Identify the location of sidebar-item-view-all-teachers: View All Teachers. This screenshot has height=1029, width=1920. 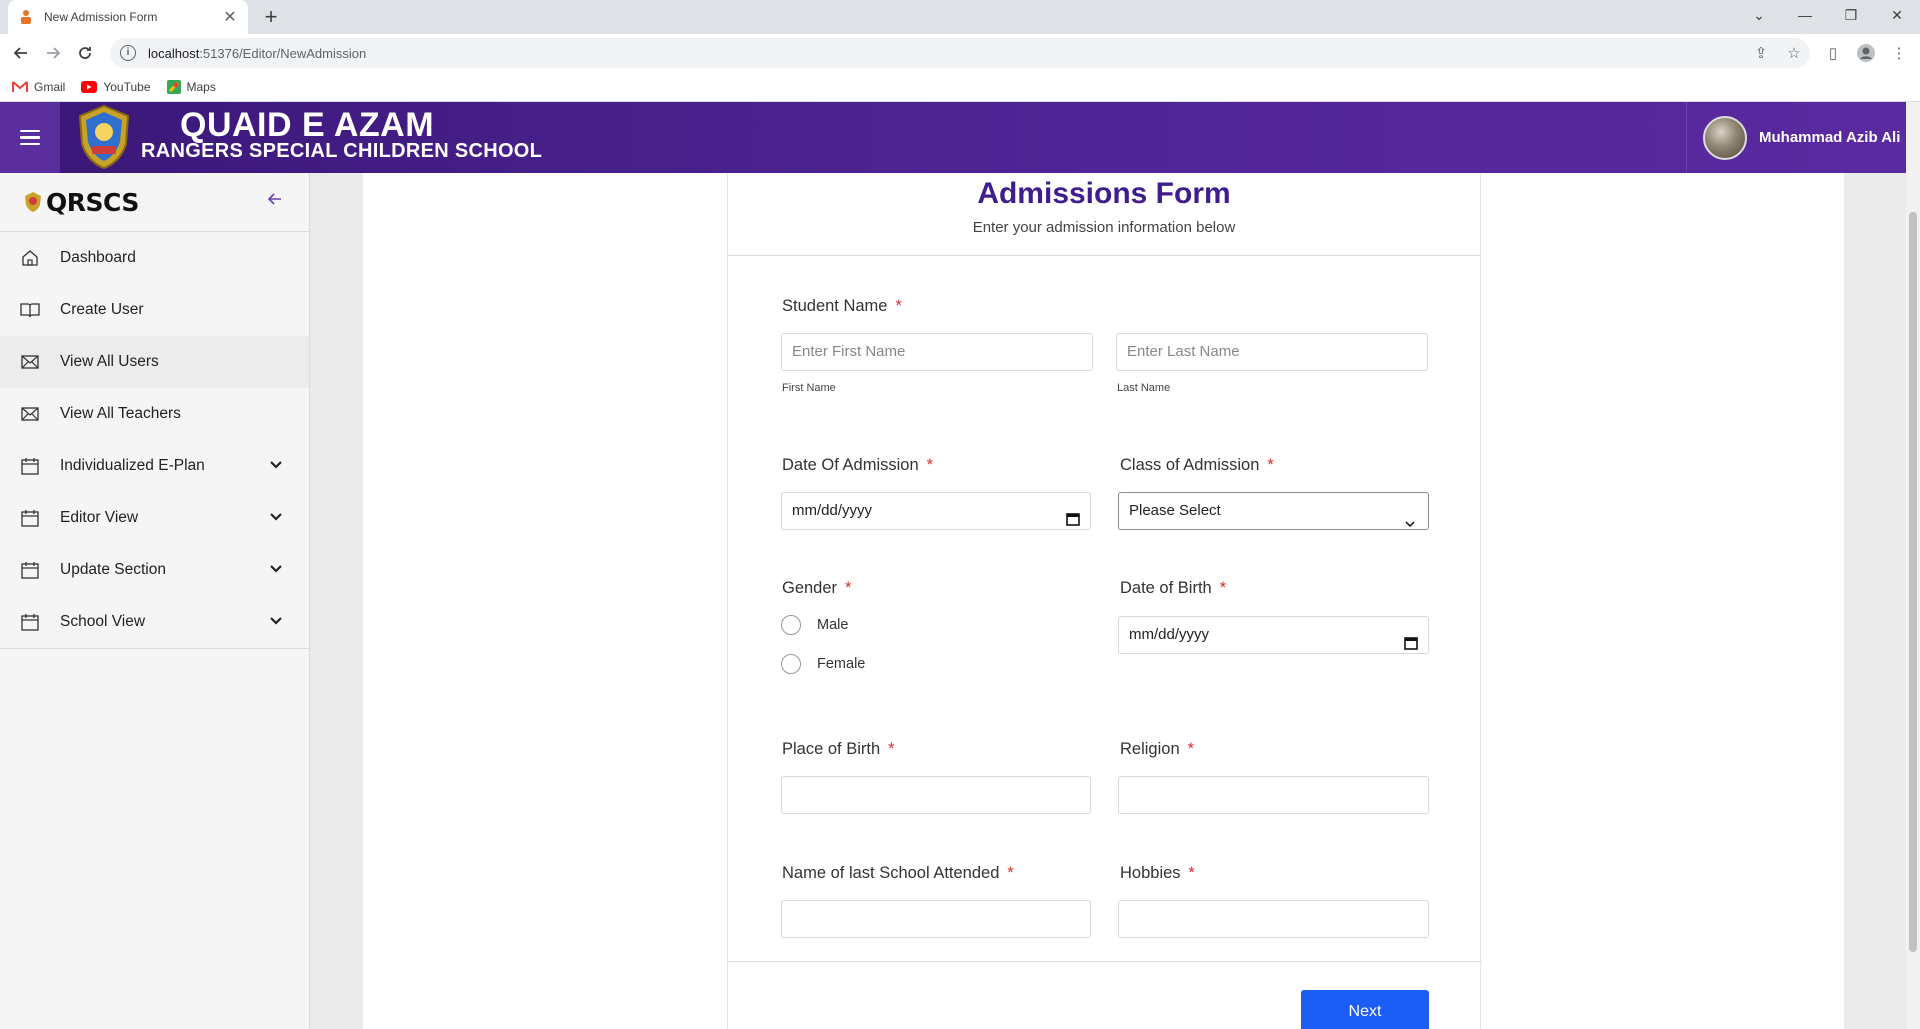
(154, 414).